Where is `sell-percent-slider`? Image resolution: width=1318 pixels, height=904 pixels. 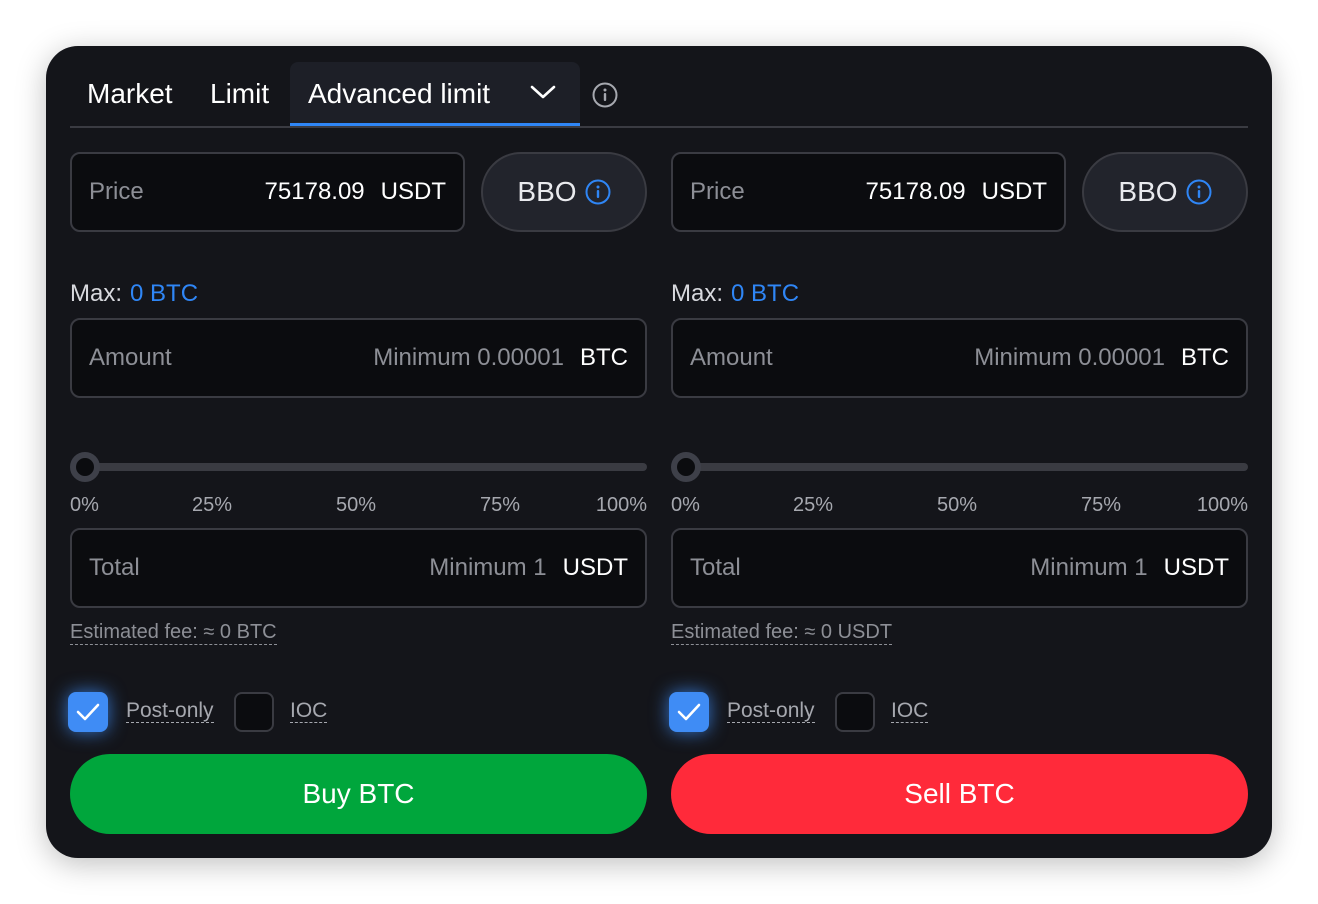 sell-percent-slider is located at coordinates (959, 467).